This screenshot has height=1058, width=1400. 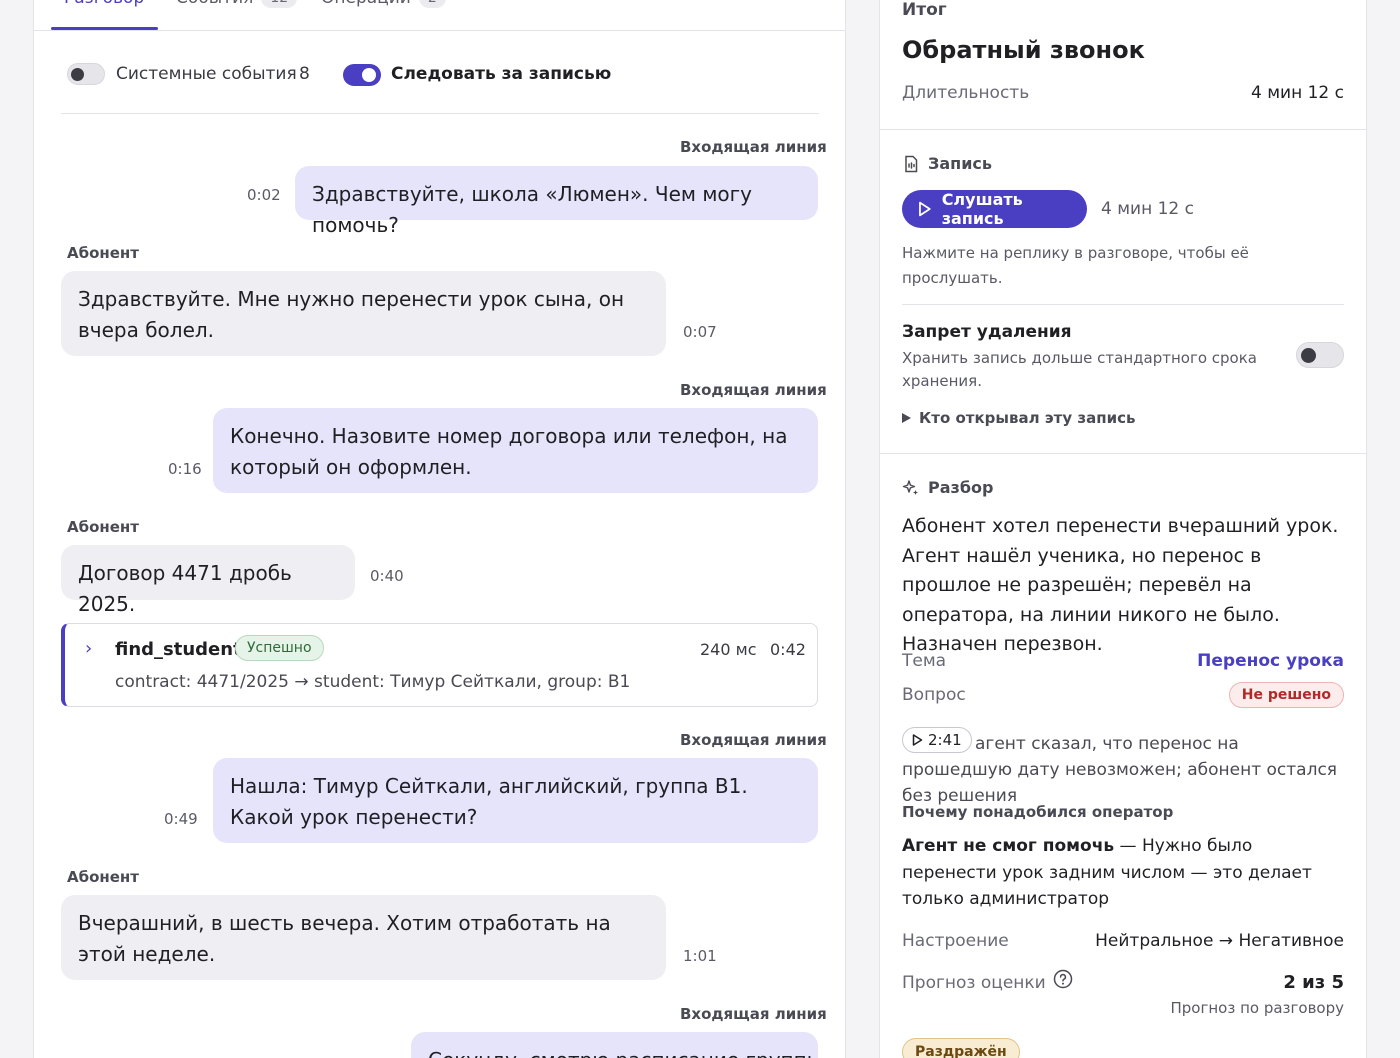 What do you see at coordinates (1038, 812) in the screenshot?
I see `why-operator-label: Почему понадобился оператор` at bounding box center [1038, 812].